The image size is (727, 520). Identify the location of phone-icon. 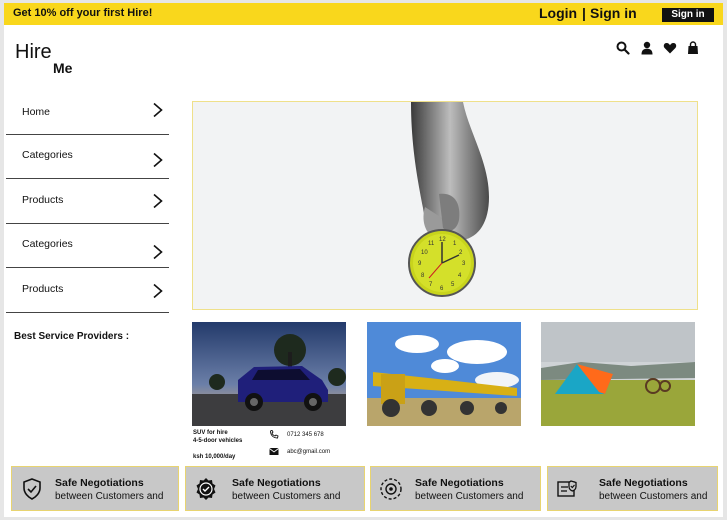
(274, 434).